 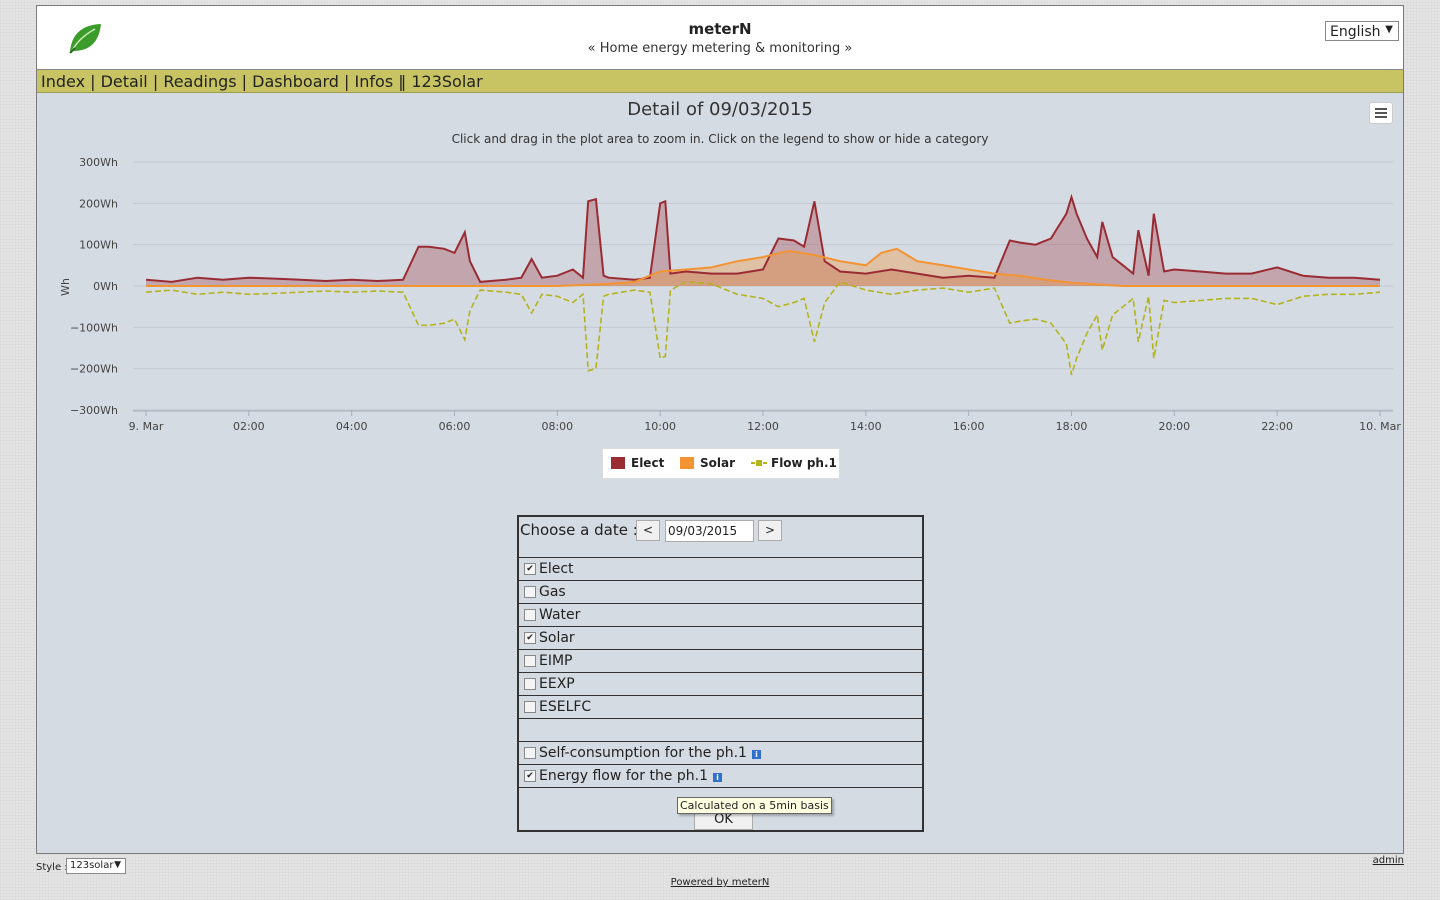 I want to click on legend-solar: Solar, so click(x=707, y=463).